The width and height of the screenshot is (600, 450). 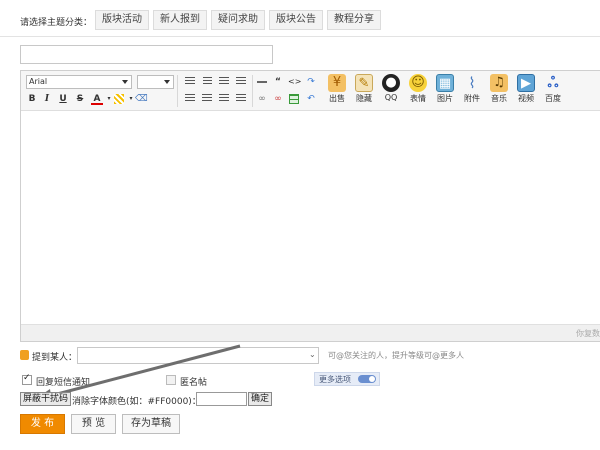 I want to click on mention-icon, so click(x=24, y=355).